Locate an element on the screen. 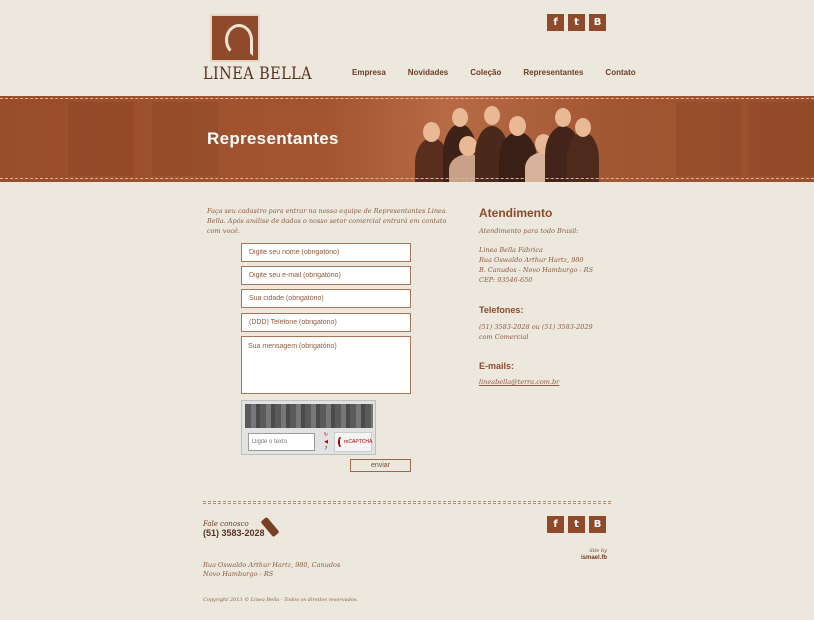  nav-item-colecao: Coleção is located at coordinates (485, 72).